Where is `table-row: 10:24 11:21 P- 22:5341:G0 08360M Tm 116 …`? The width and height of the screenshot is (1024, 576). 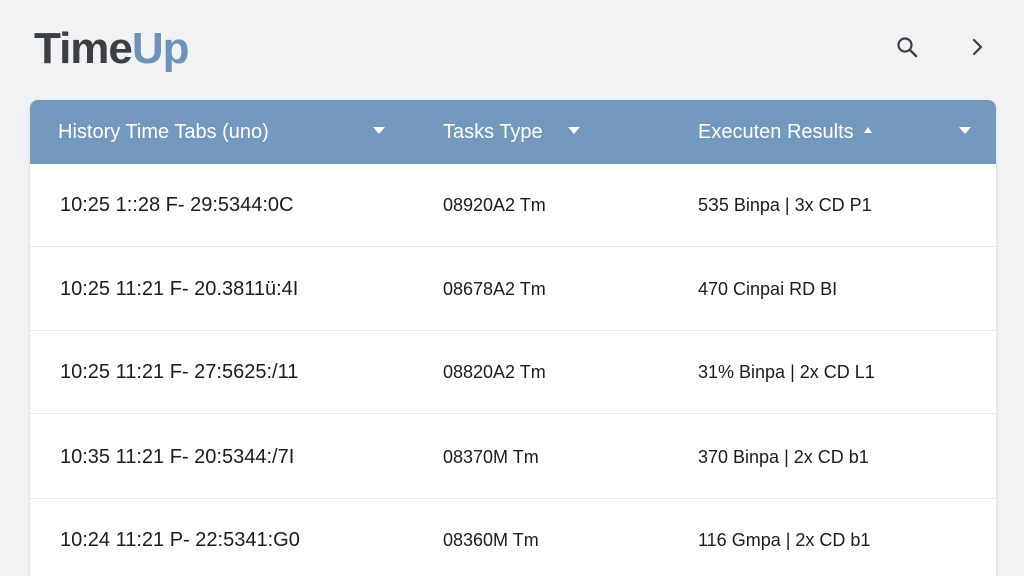
table-row: 10:24 11:21 P- 22:5341:G0 08360M Tm 116 … is located at coordinates (513, 537).